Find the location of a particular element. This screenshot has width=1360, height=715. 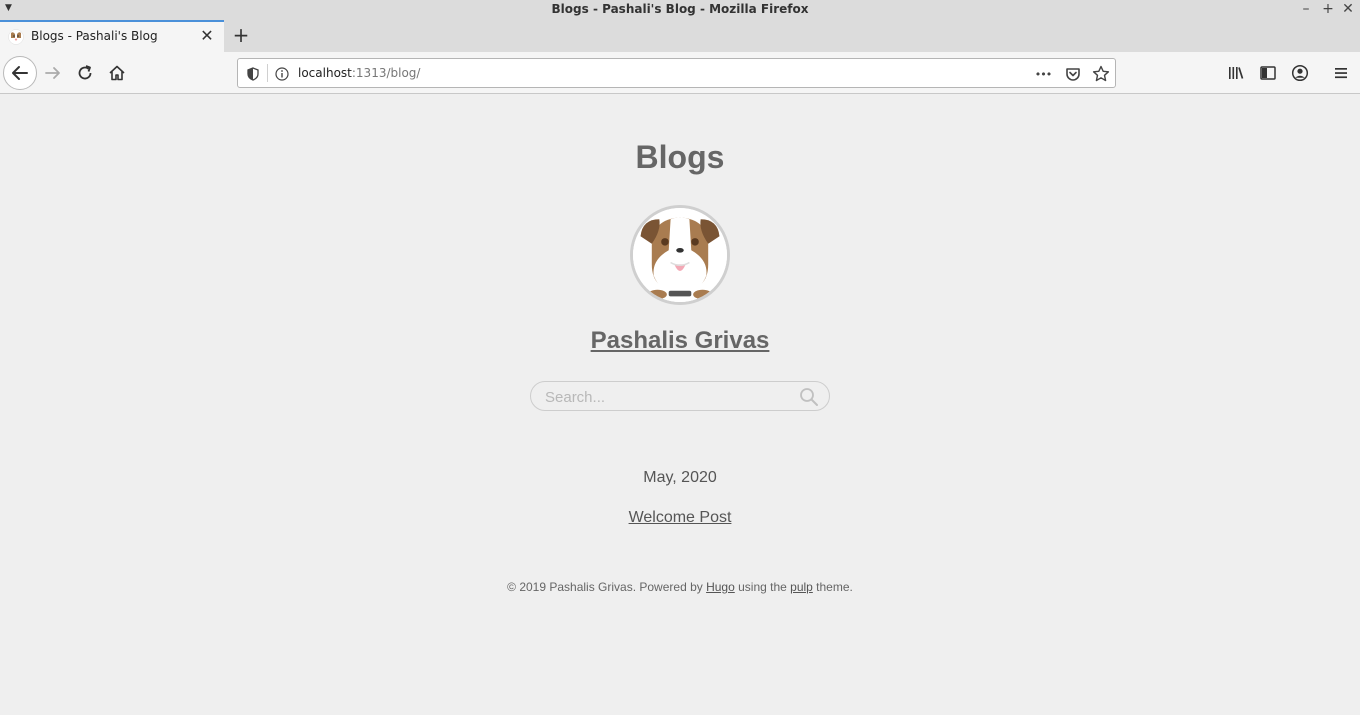

menu-icon is located at coordinates (1341, 73).